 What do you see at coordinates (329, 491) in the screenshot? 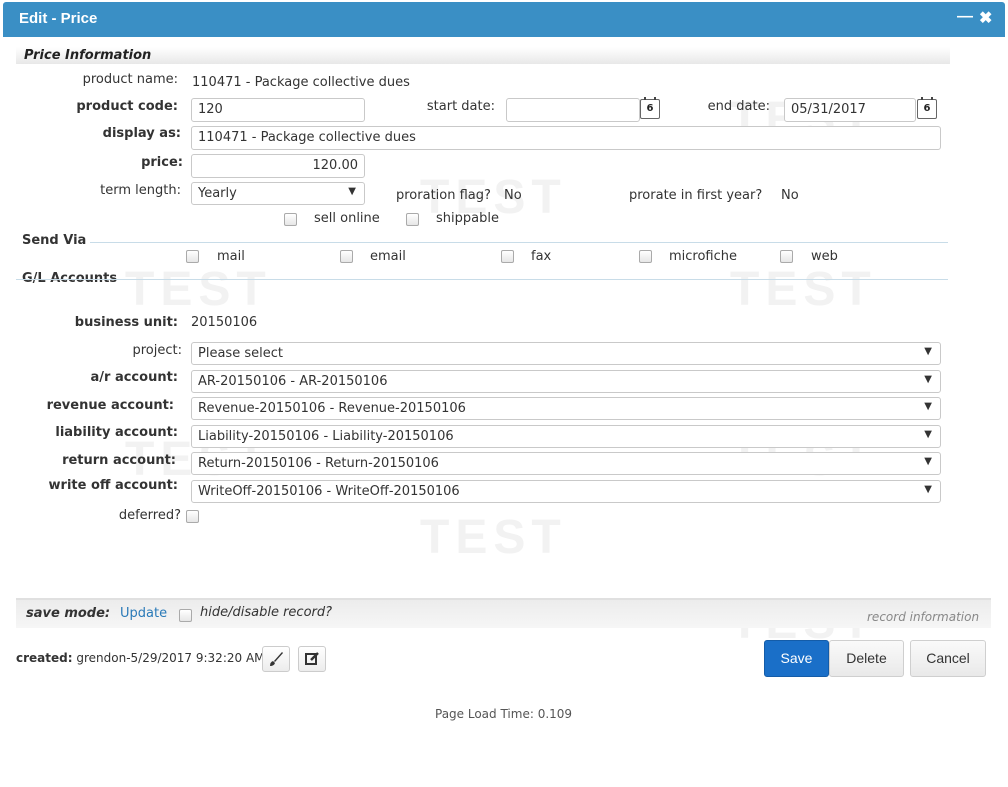
I see `write-off-account-value: WriteOff-20150106 - WriteOff-20150106` at bounding box center [329, 491].